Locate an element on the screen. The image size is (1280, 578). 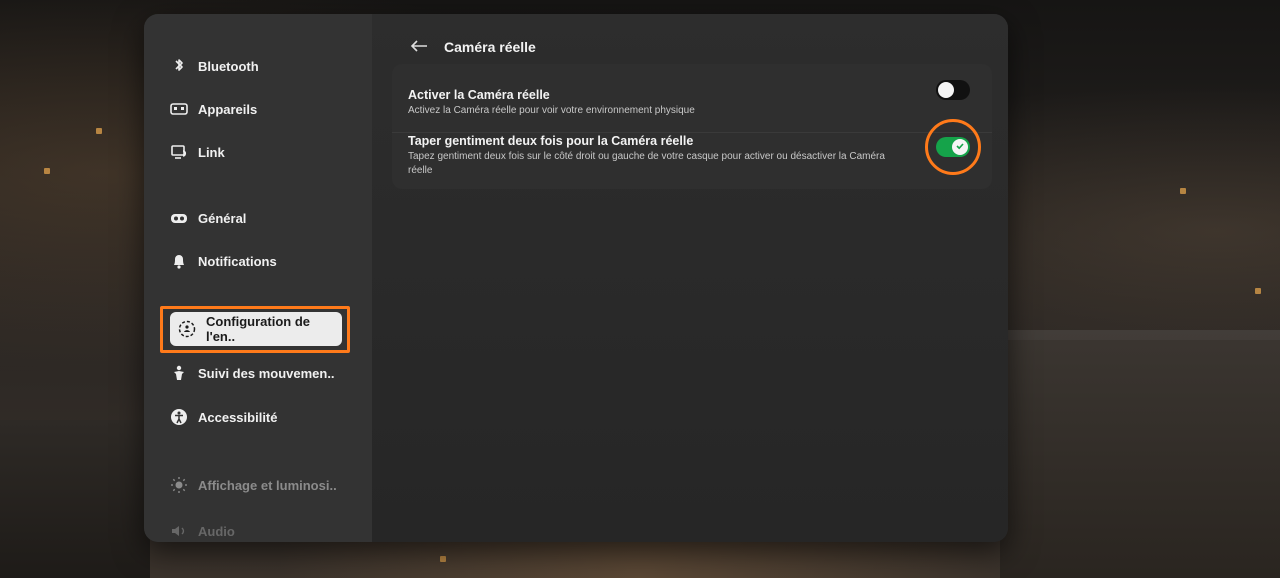
audio-icon is located at coordinates (179, 531).